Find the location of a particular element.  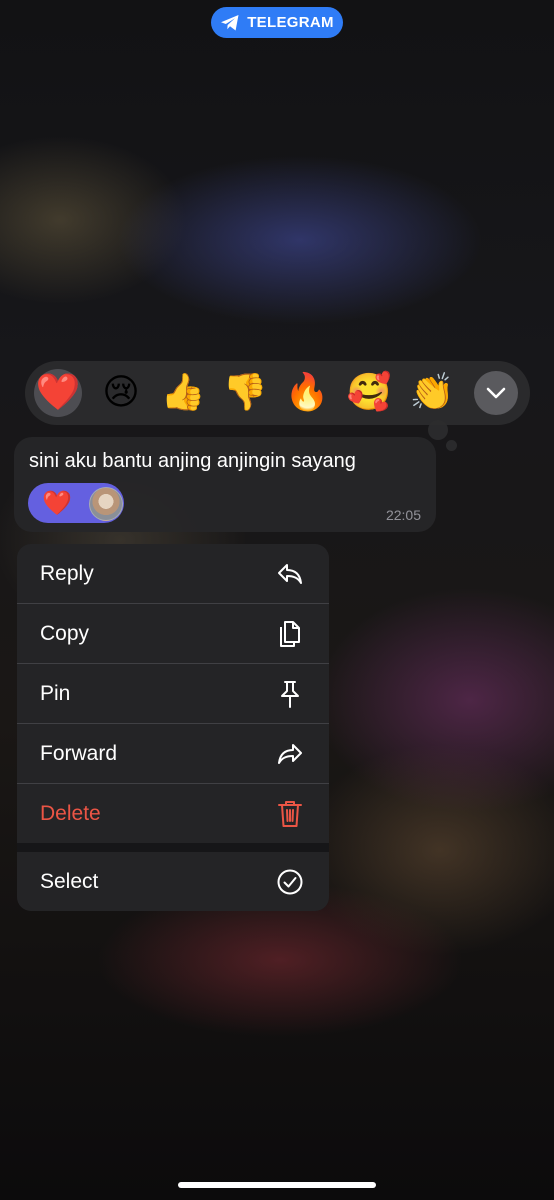

reply-icon is located at coordinates (290, 574).